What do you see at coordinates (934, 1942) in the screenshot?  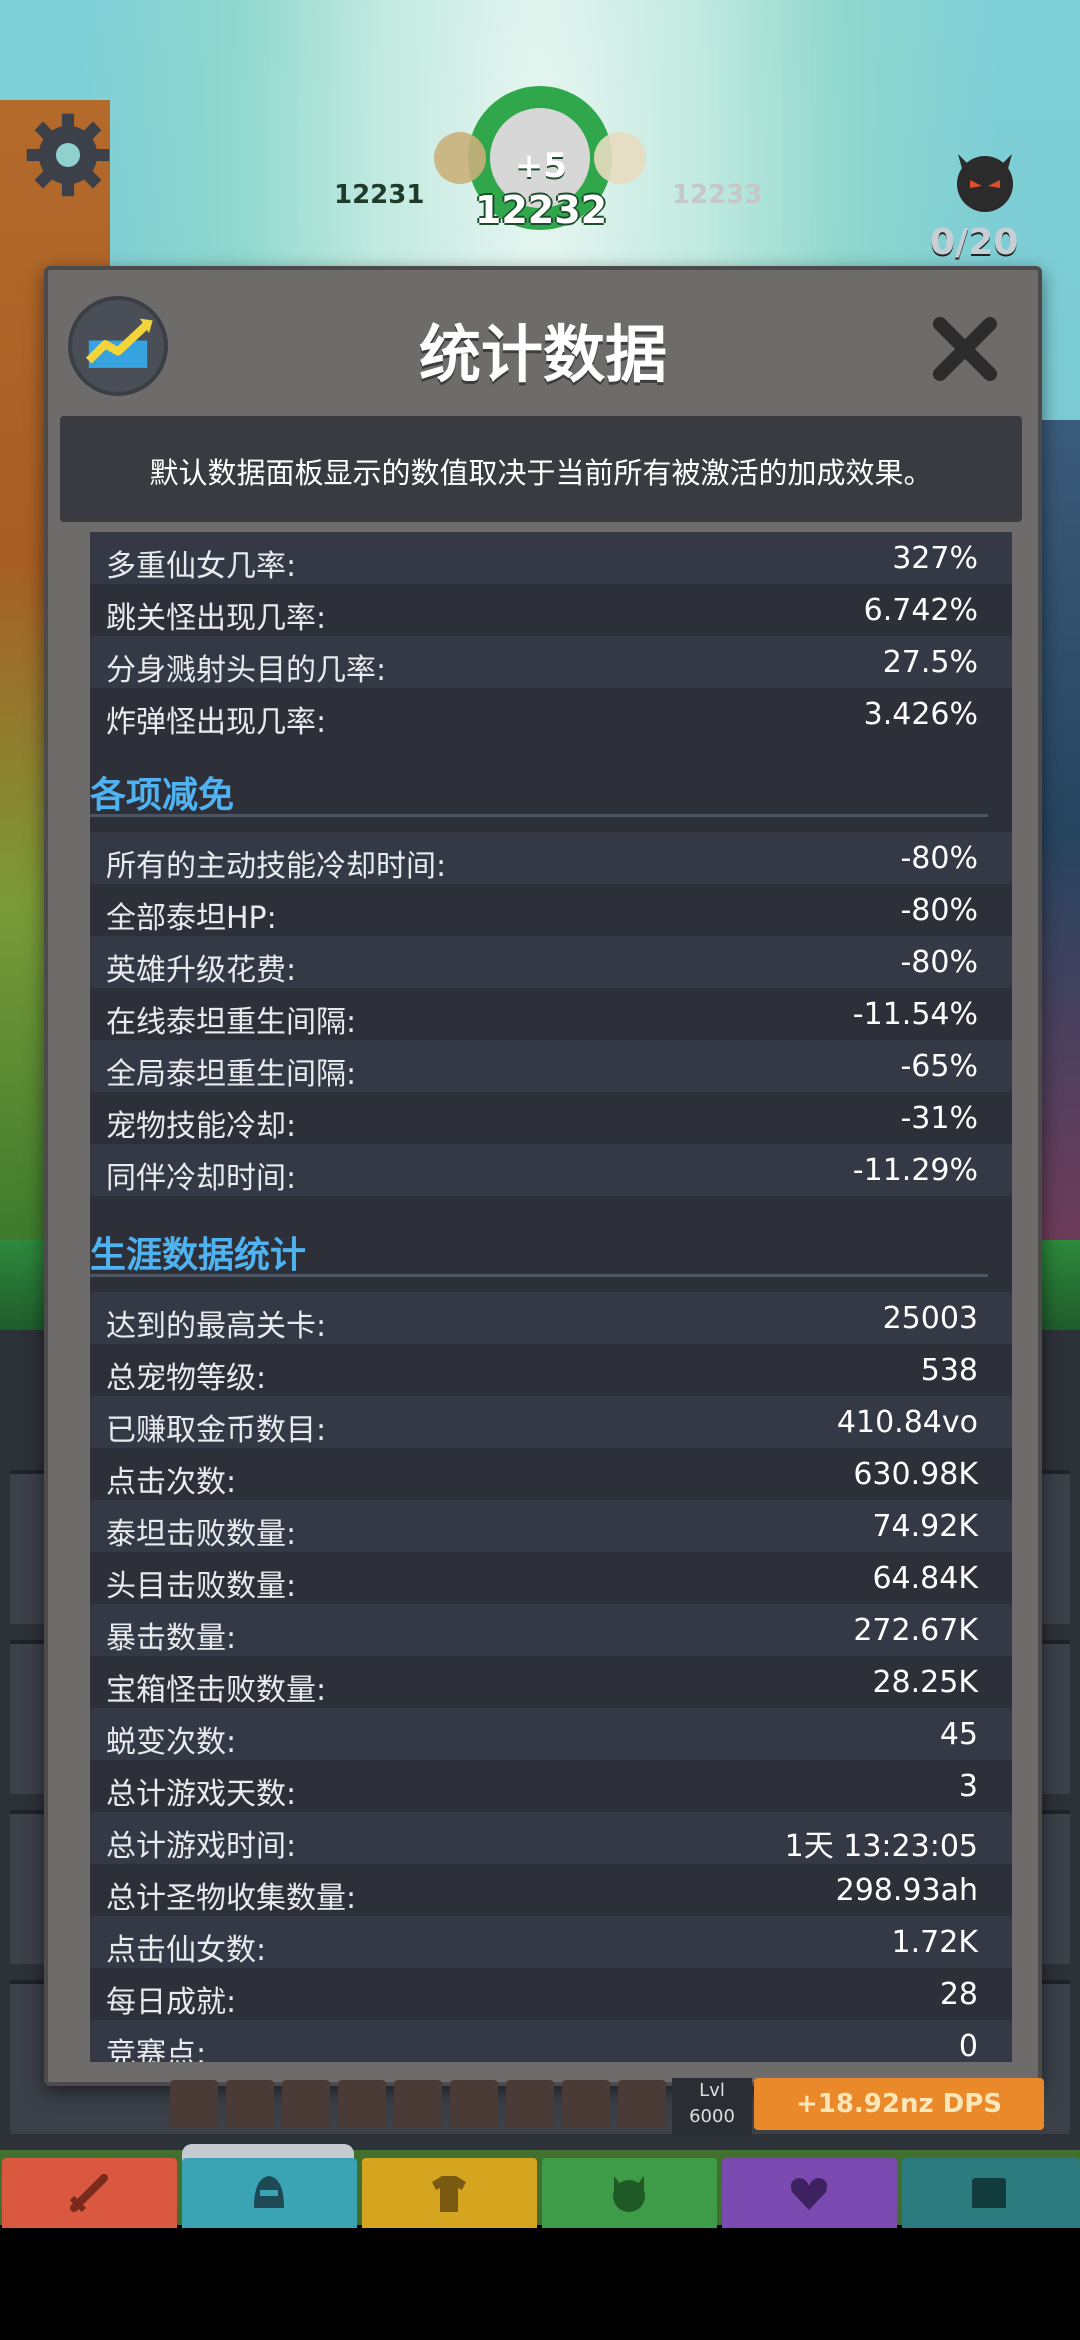 I see `stat-value: 1.72K` at bounding box center [934, 1942].